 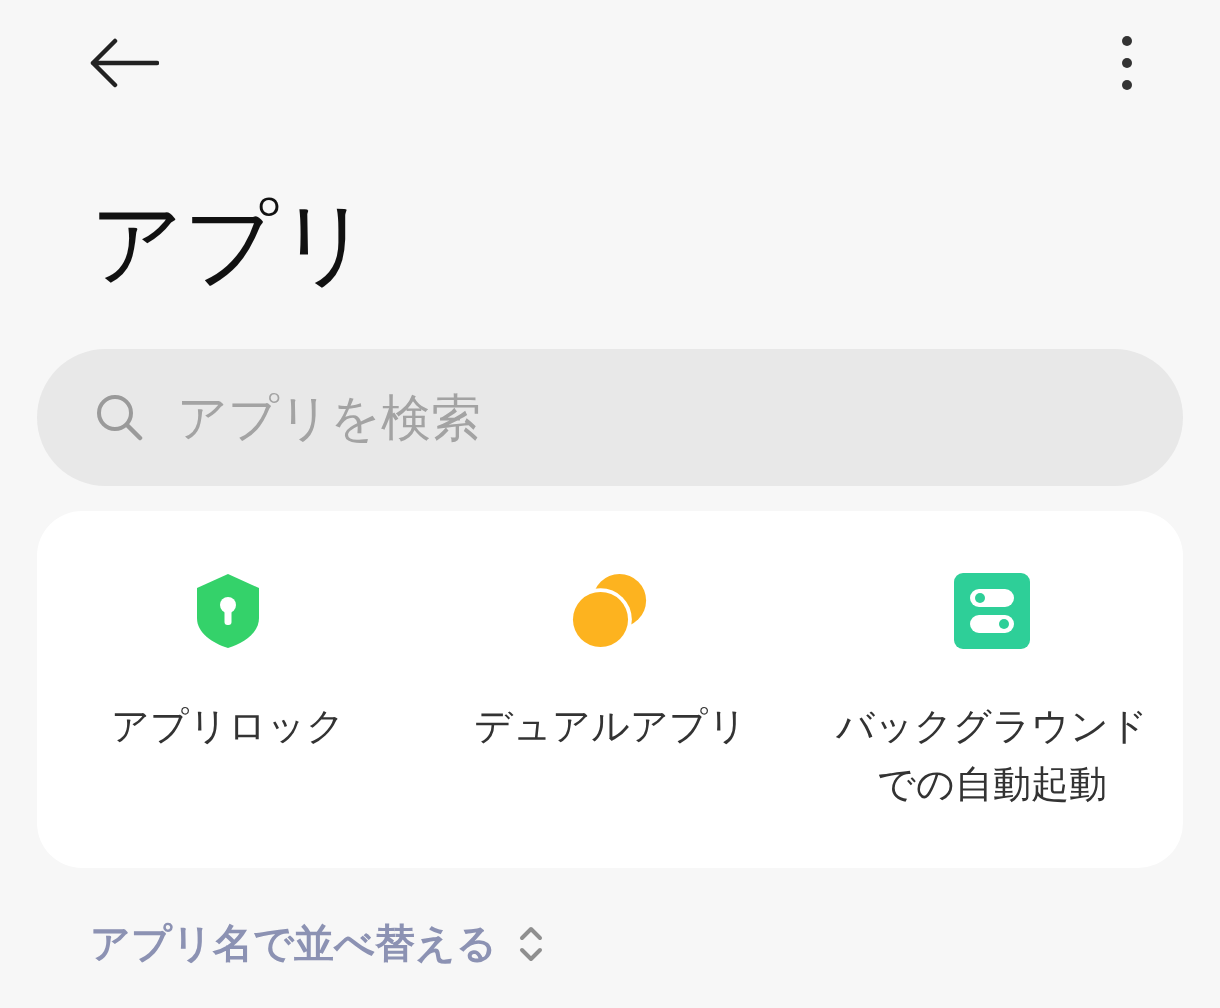 I want to click on shortcut-label: デュアルアプリ, so click(x=610, y=726).